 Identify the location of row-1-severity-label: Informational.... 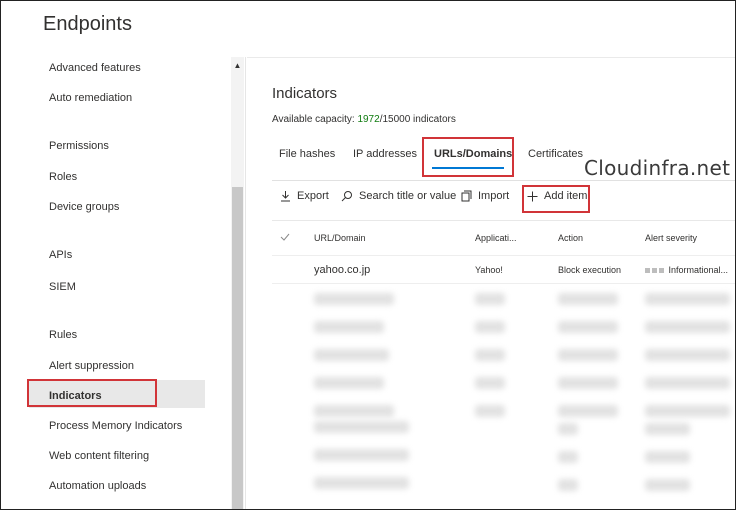
(698, 270).